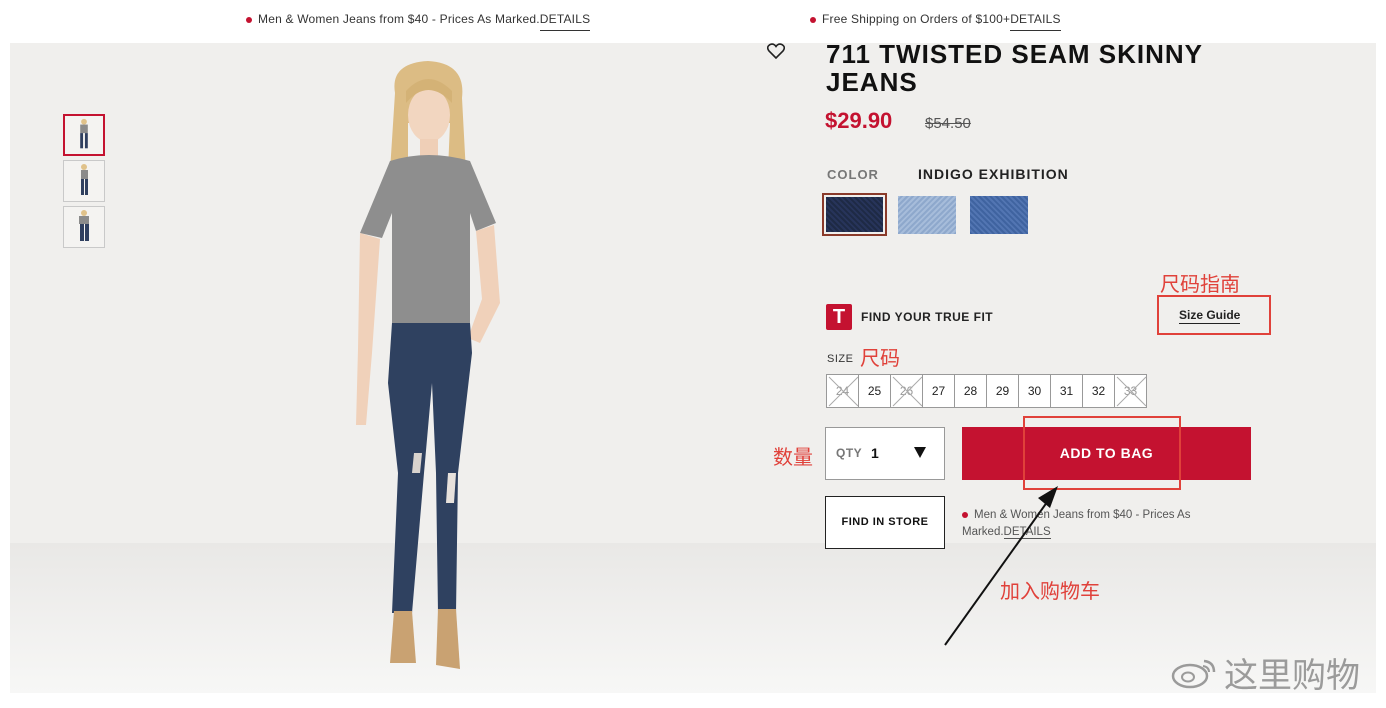  Describe the element at coordinates (1098, 391) in the screenshot. I see `size-option-32: 32` at that location.